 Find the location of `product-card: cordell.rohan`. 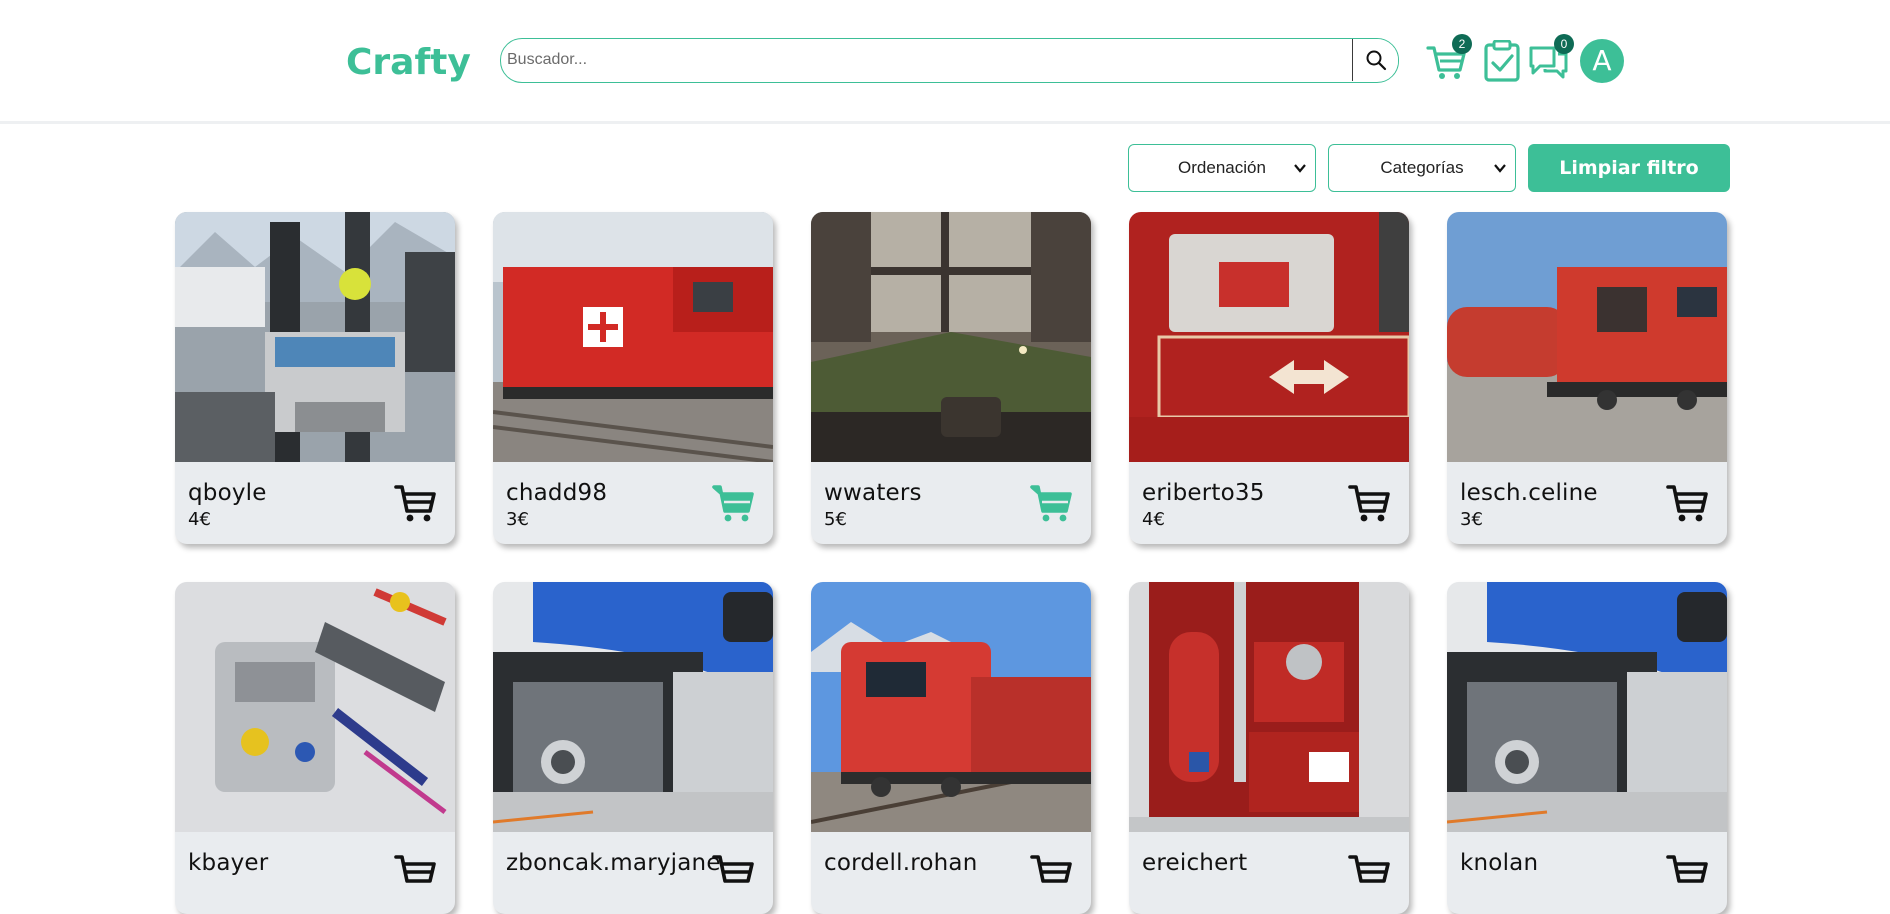

product-card: cordell.rohan is located at coordinates (951, 748).